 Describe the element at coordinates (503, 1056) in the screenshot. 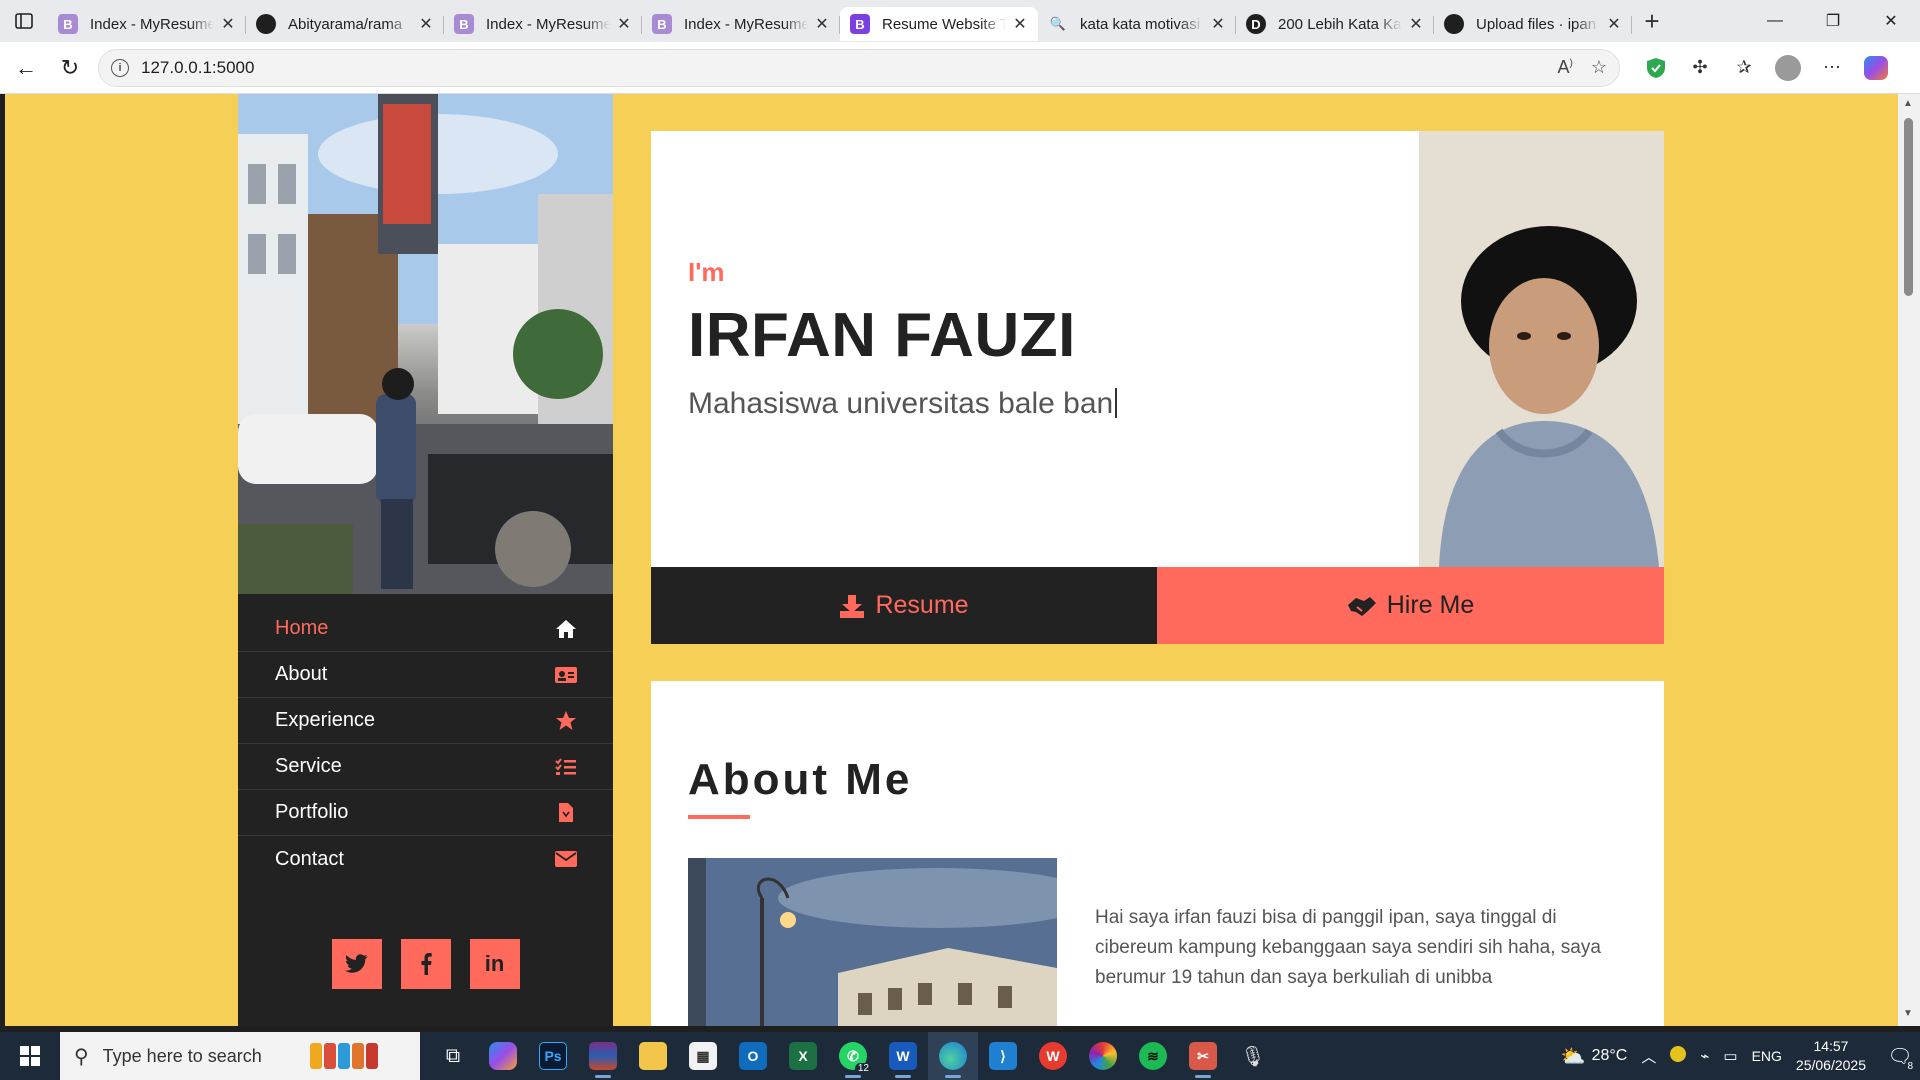

I see `copilot-taskbar-icon` at that location.